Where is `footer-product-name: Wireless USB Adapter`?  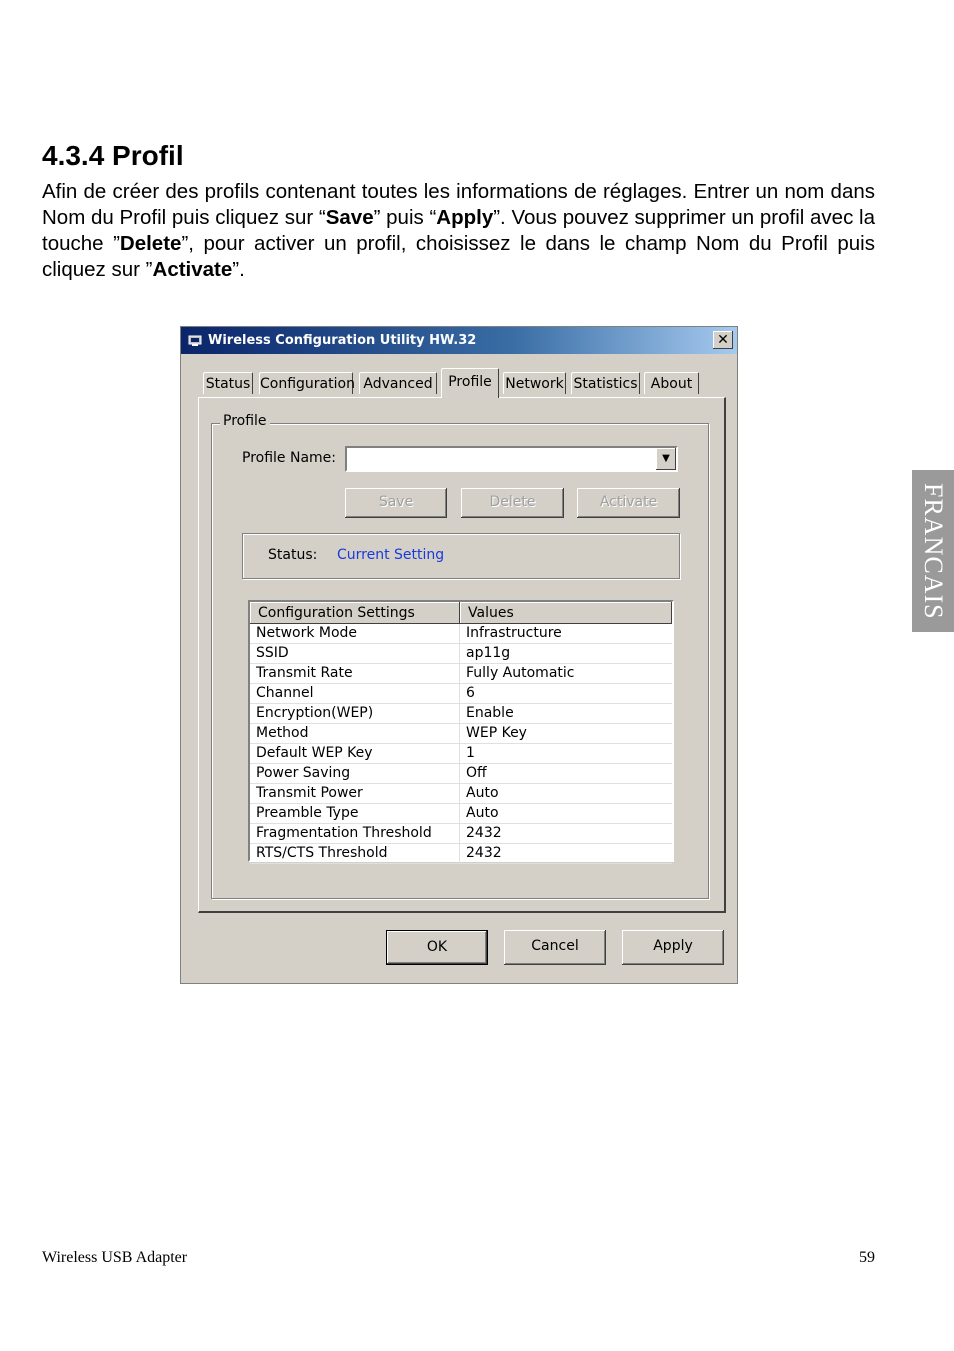
footer-product-name: Wireless USB Adapter is located at coordinates (115, 1257).